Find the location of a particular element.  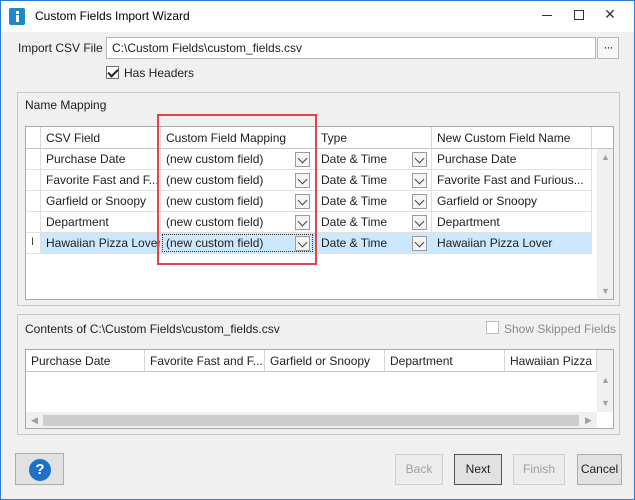

close-button: ✕ is located at coordinates (610, 16).